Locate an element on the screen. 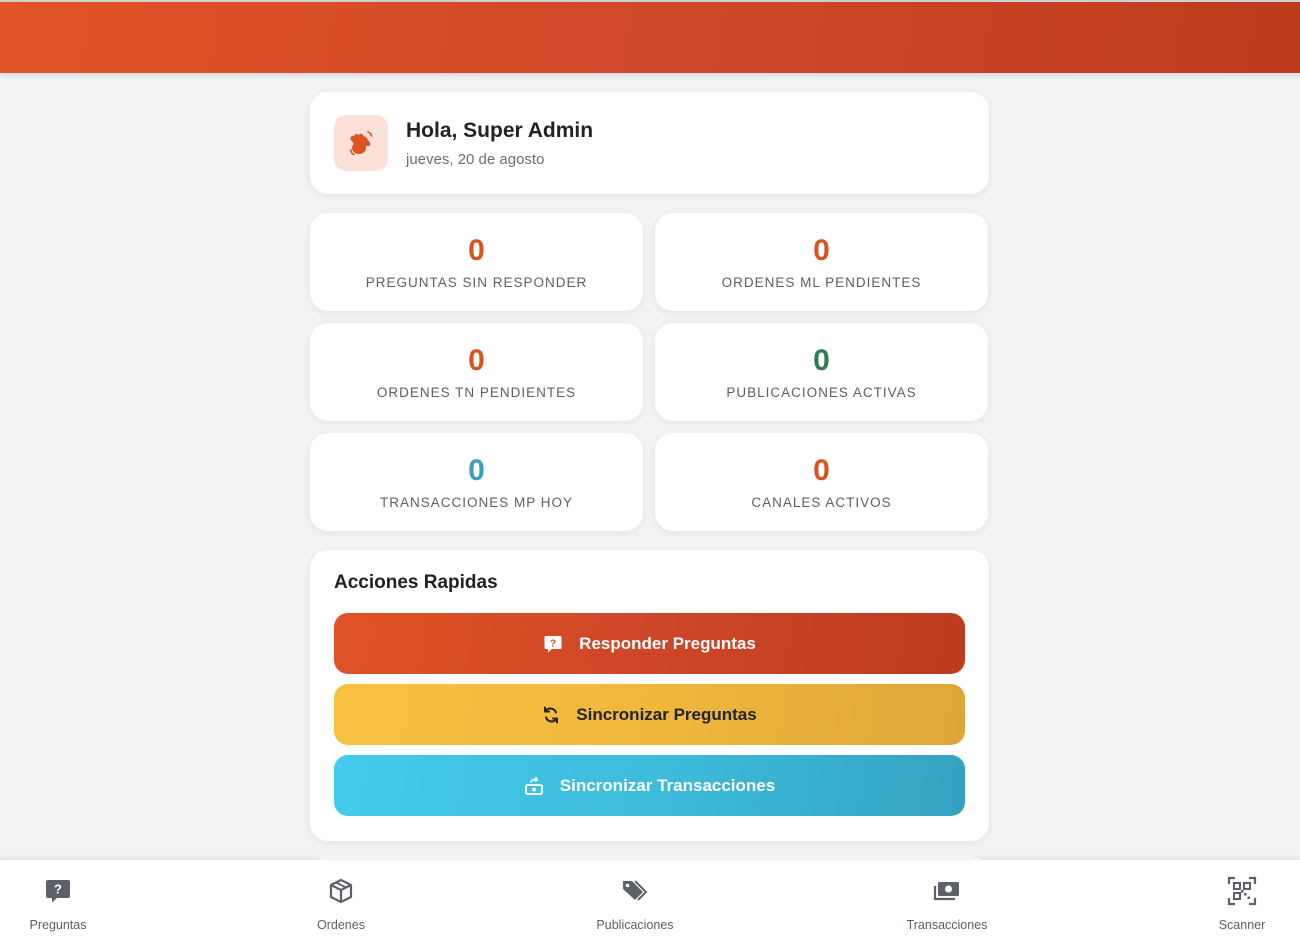  money-bill-icon is located at coordinates (947, 891).